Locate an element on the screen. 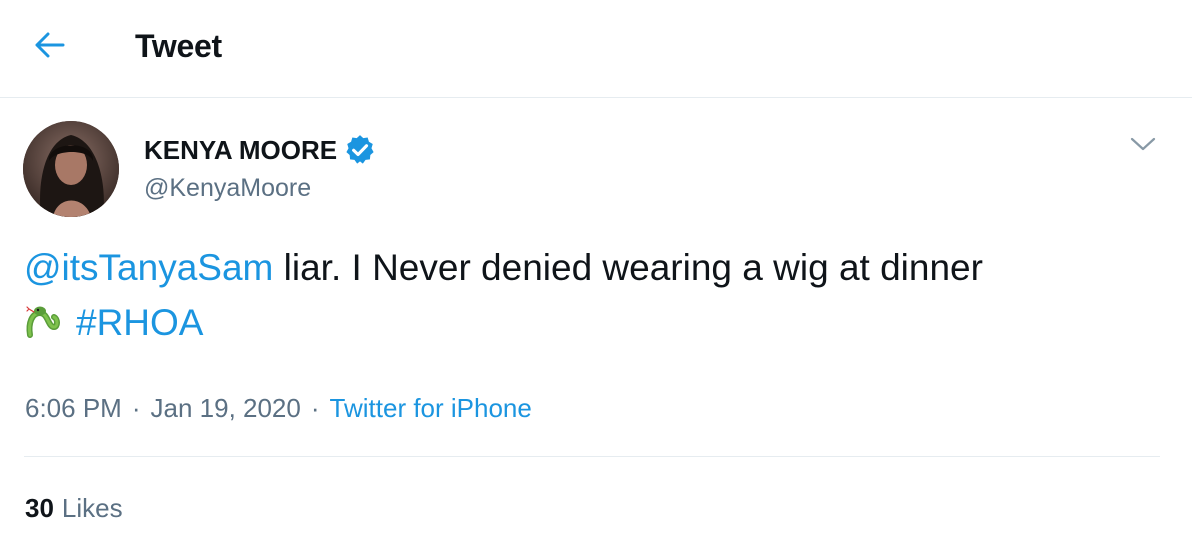  more-options-button is located at coordinates (1143, 146).